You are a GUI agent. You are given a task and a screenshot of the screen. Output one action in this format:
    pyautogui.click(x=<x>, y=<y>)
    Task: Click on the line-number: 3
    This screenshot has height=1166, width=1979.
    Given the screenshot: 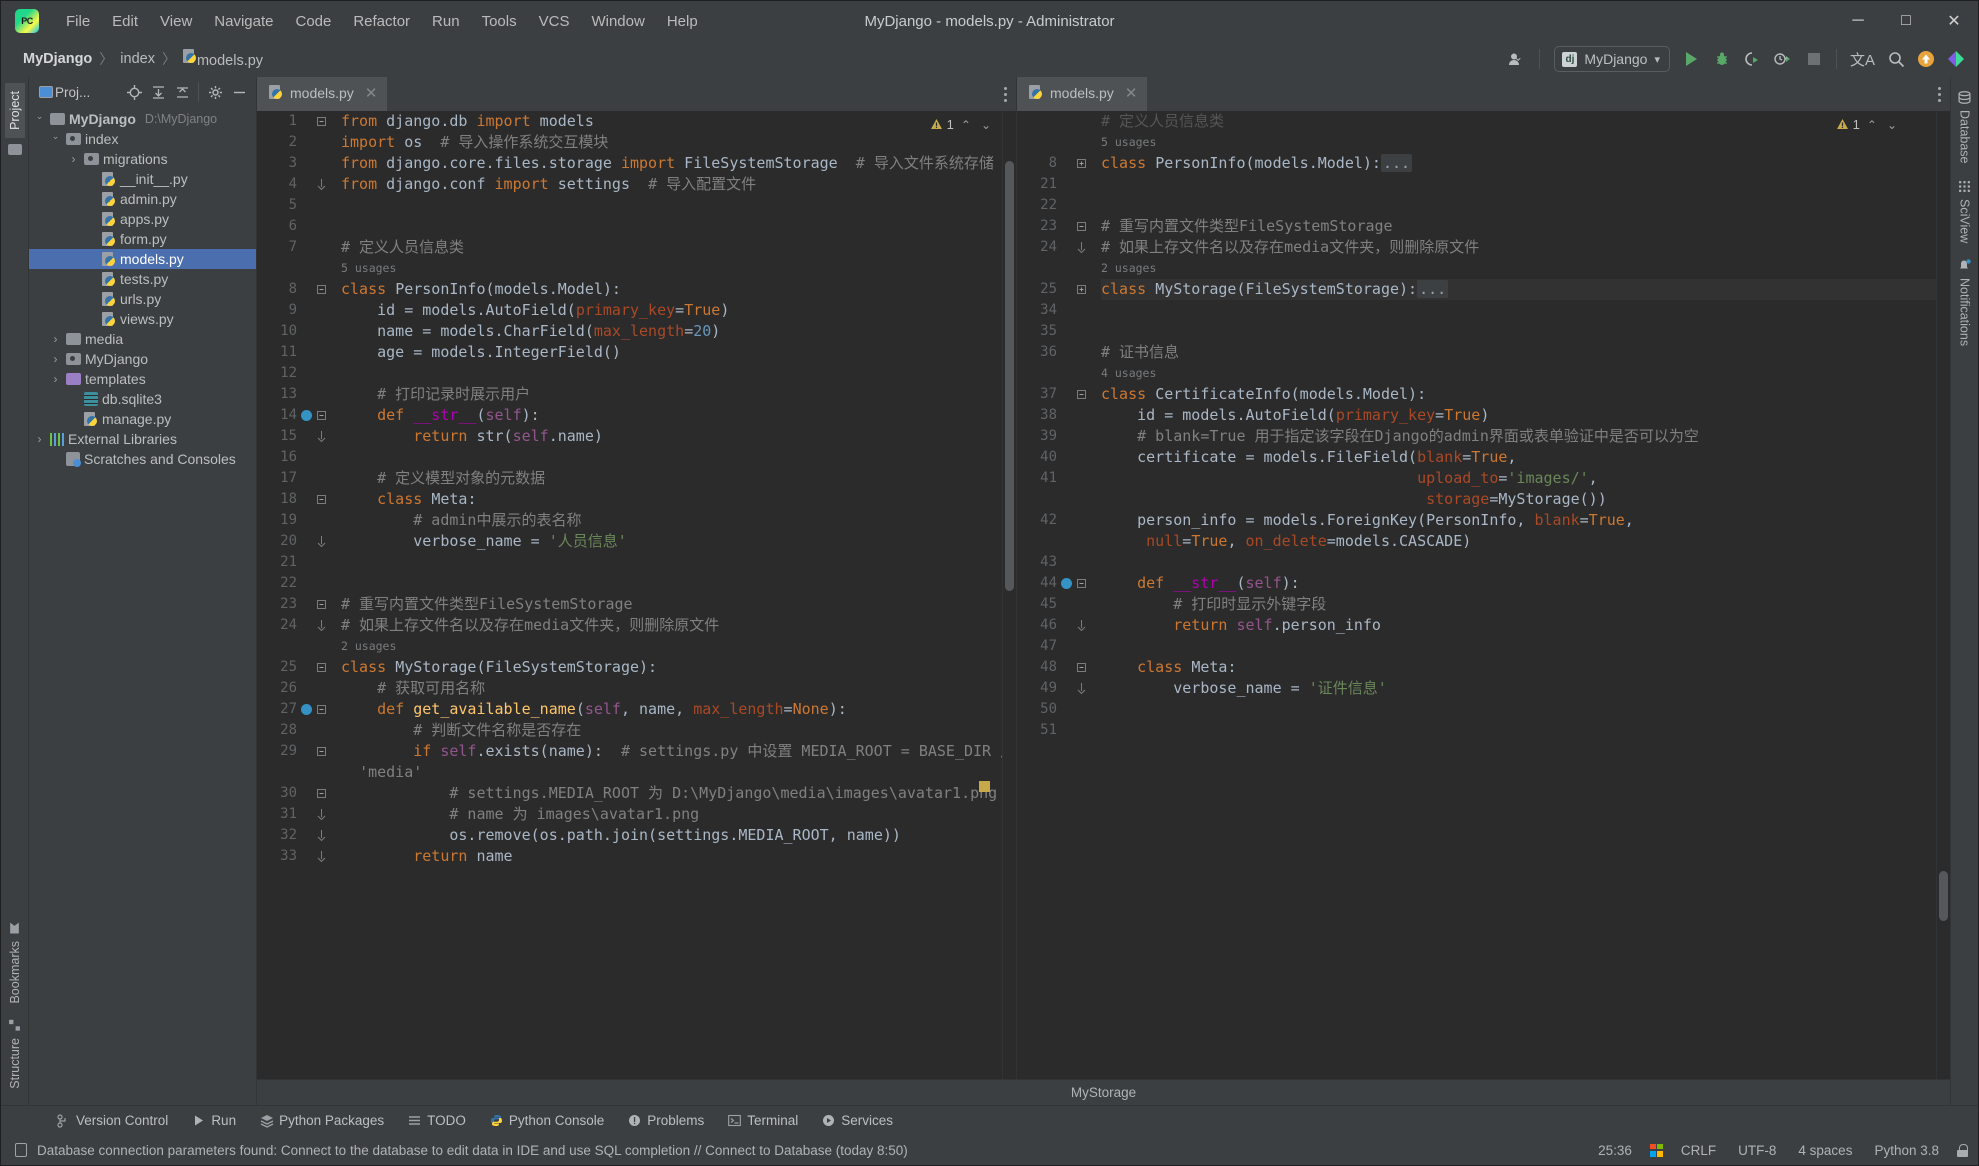 What is the action you would take?
    pyautogui.click(x=296, y=163)
    